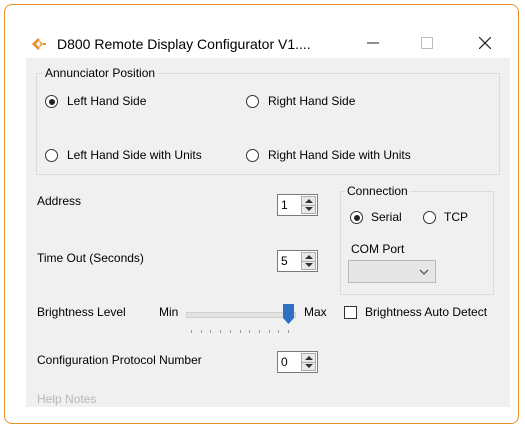  Describe the element at coordinates (252, 101) in the screenshot. I see `radio-right-hand-side` at that location.